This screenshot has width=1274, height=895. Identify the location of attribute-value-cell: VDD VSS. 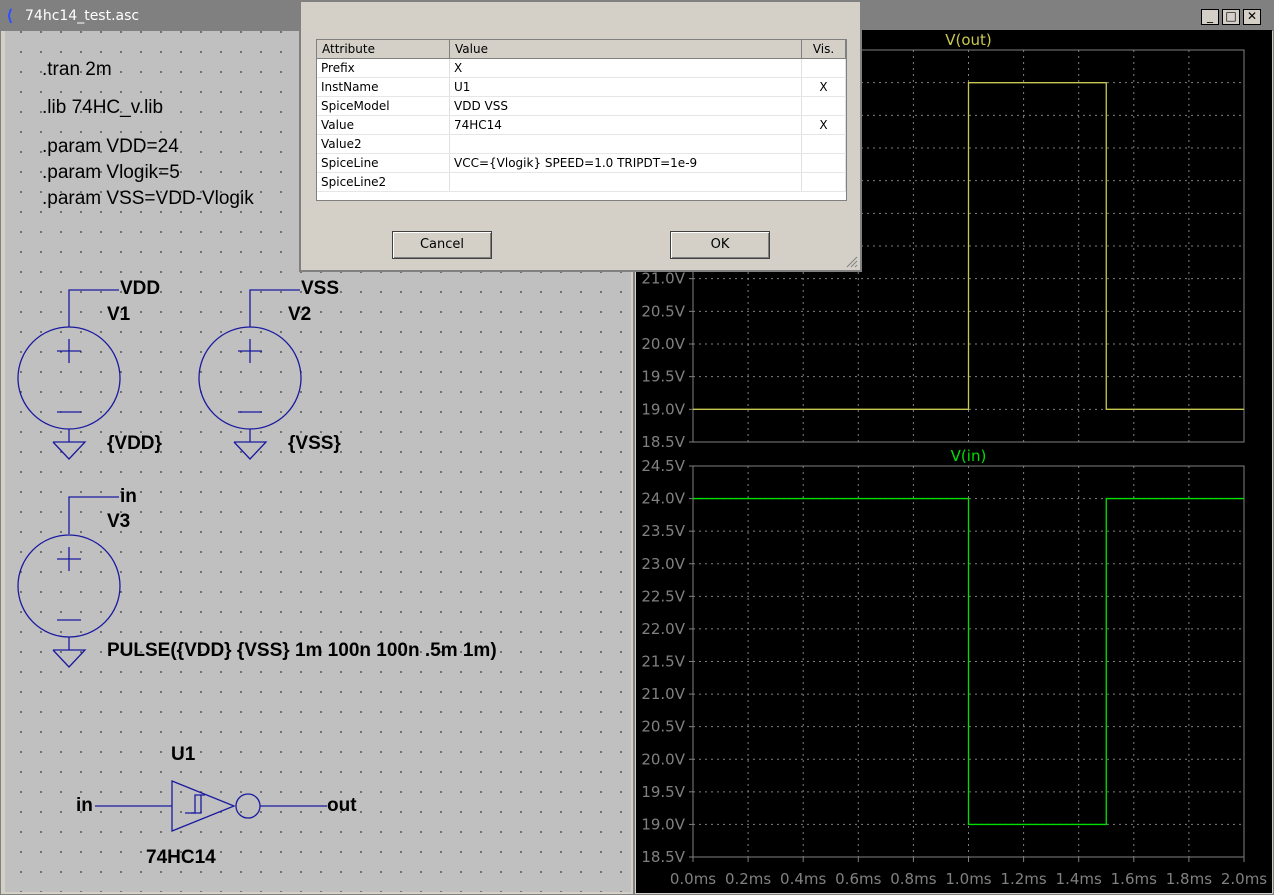
(626, 106).